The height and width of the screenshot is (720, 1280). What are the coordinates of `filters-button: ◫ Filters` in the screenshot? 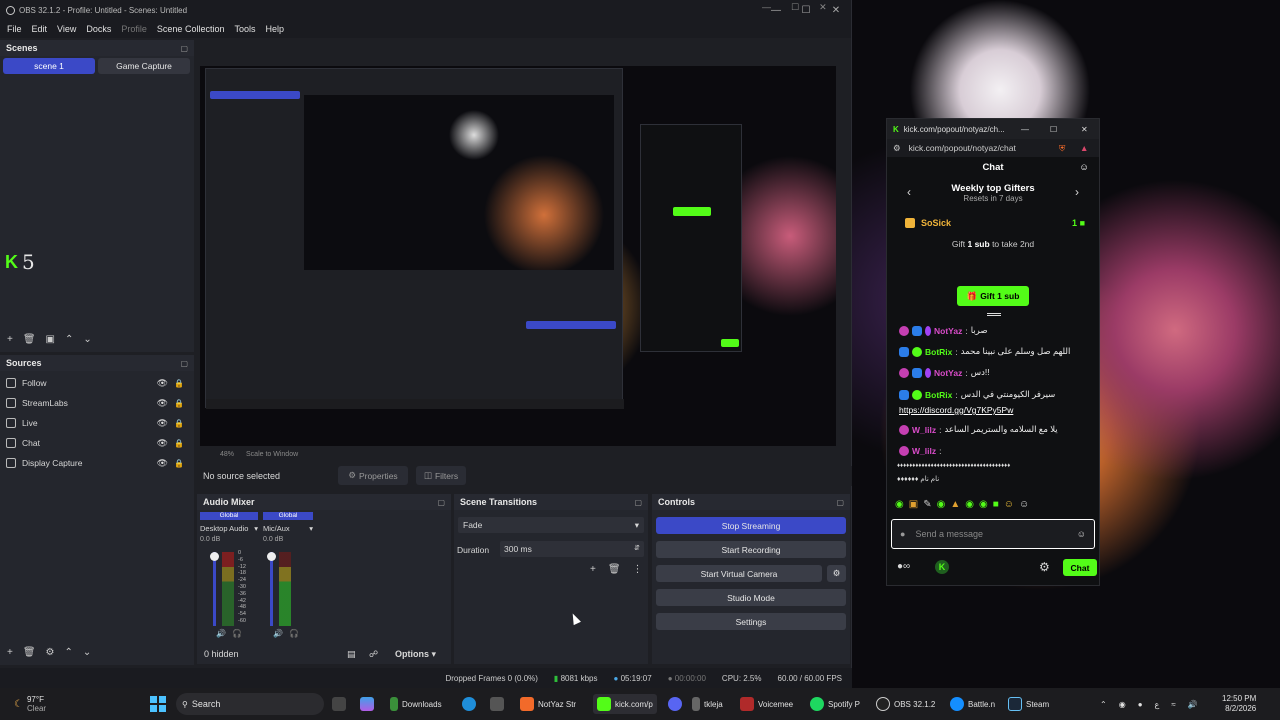 It's located at (441, 475).